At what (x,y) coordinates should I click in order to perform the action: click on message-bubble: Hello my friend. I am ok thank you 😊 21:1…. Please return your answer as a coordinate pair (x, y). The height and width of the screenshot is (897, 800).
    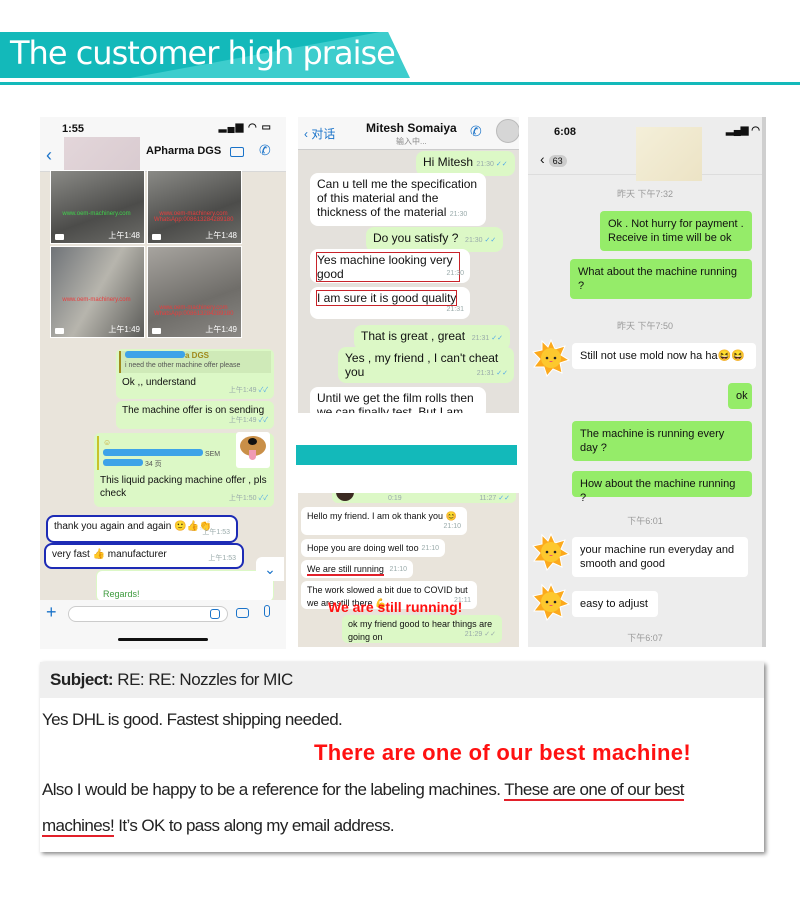
    Looking at the image, I should click on (384, 521).